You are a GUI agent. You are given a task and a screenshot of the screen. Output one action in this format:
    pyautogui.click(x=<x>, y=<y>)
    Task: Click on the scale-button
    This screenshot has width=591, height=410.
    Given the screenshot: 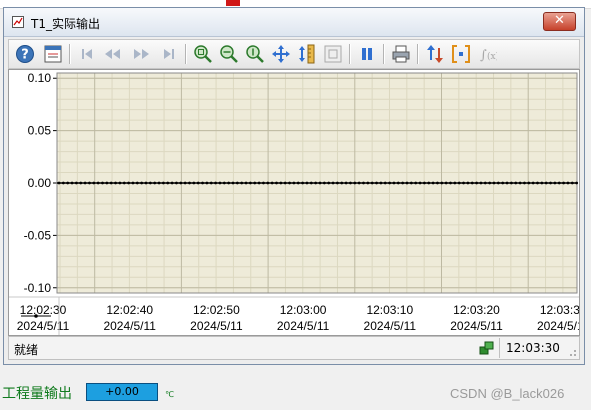 What is the action you would take?
    pyautogui.click(x=307, y=54)
    